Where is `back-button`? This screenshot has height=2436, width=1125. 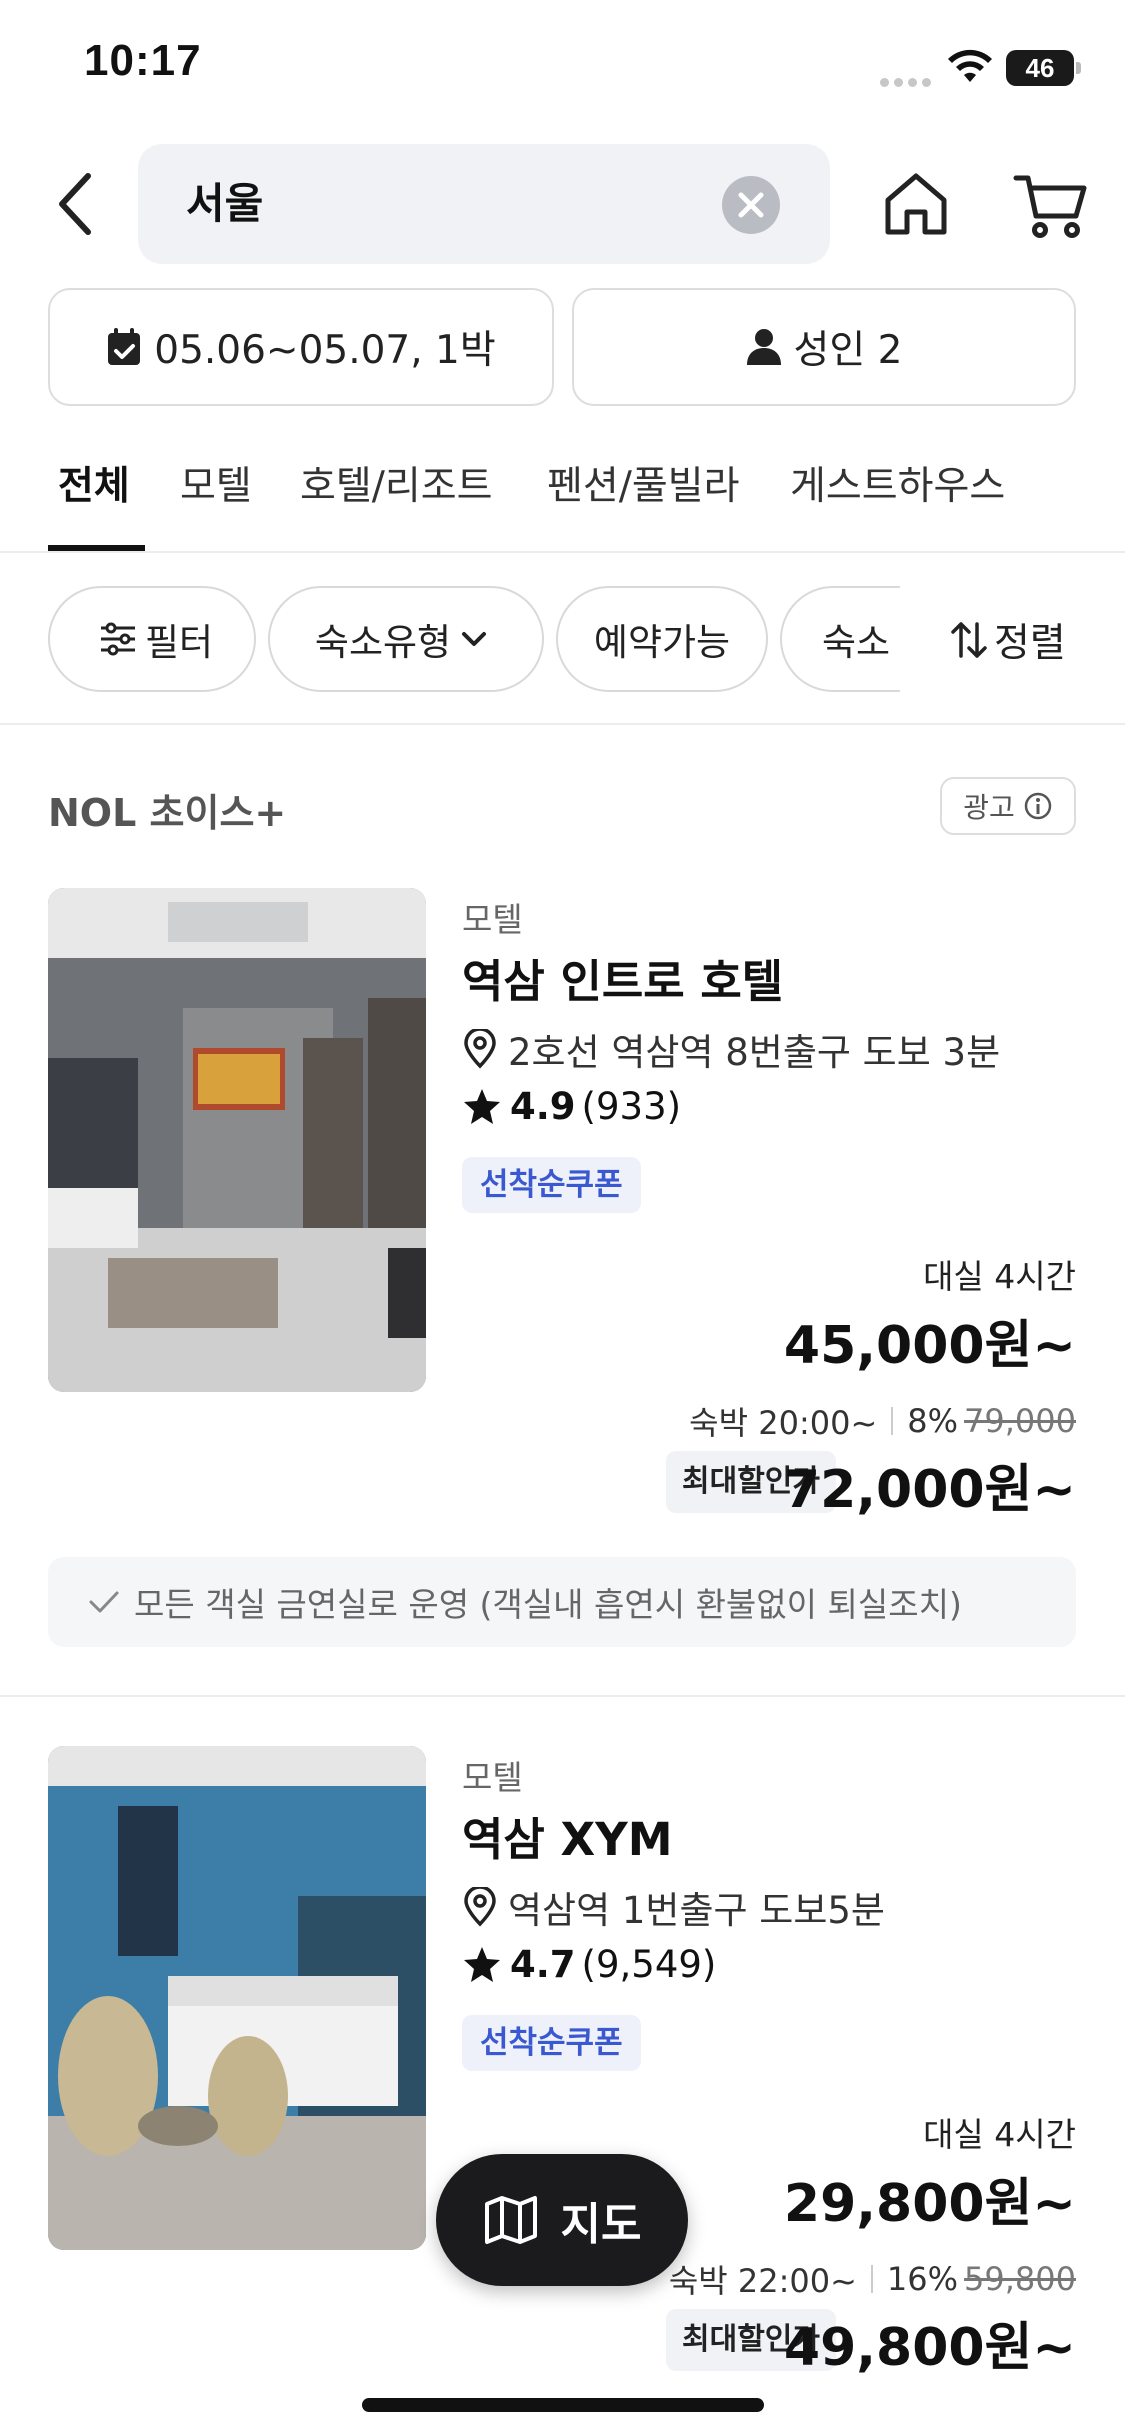 back-button is located at coordinates (76, 204).